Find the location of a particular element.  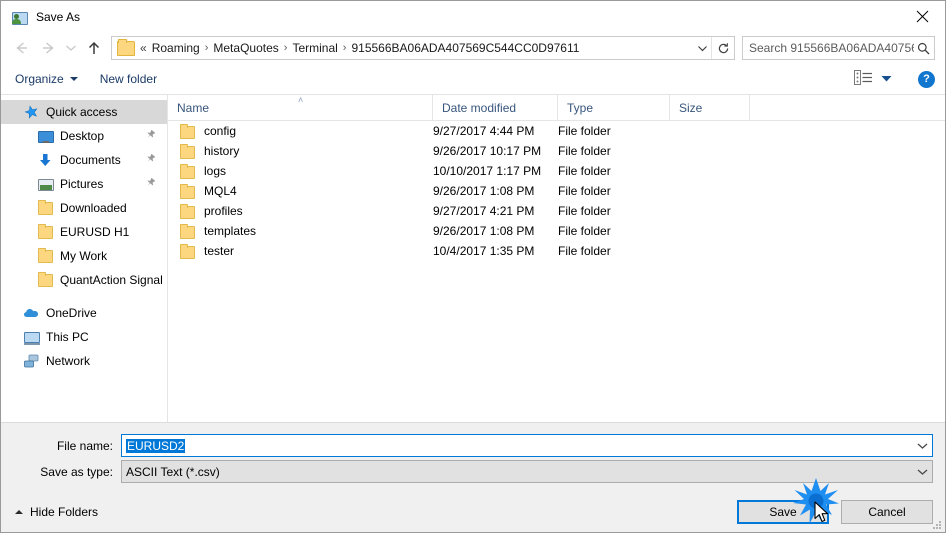

file-date-modified: 9/27/2017 4:44 PM is located at coordinates (484, 131).